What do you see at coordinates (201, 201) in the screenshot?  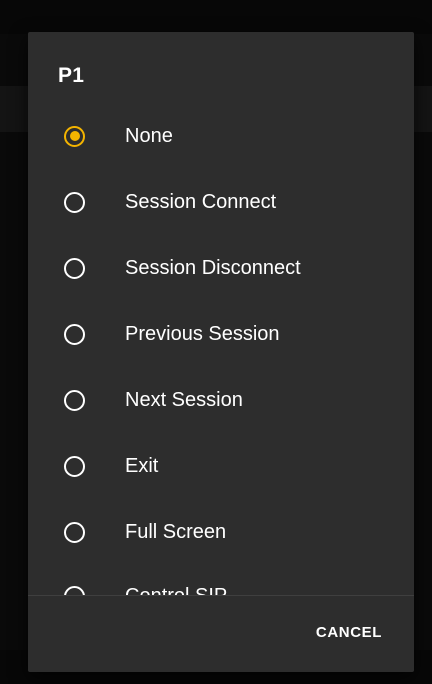 I see `option-label: Session Connect` at bounding box center [201, 201].